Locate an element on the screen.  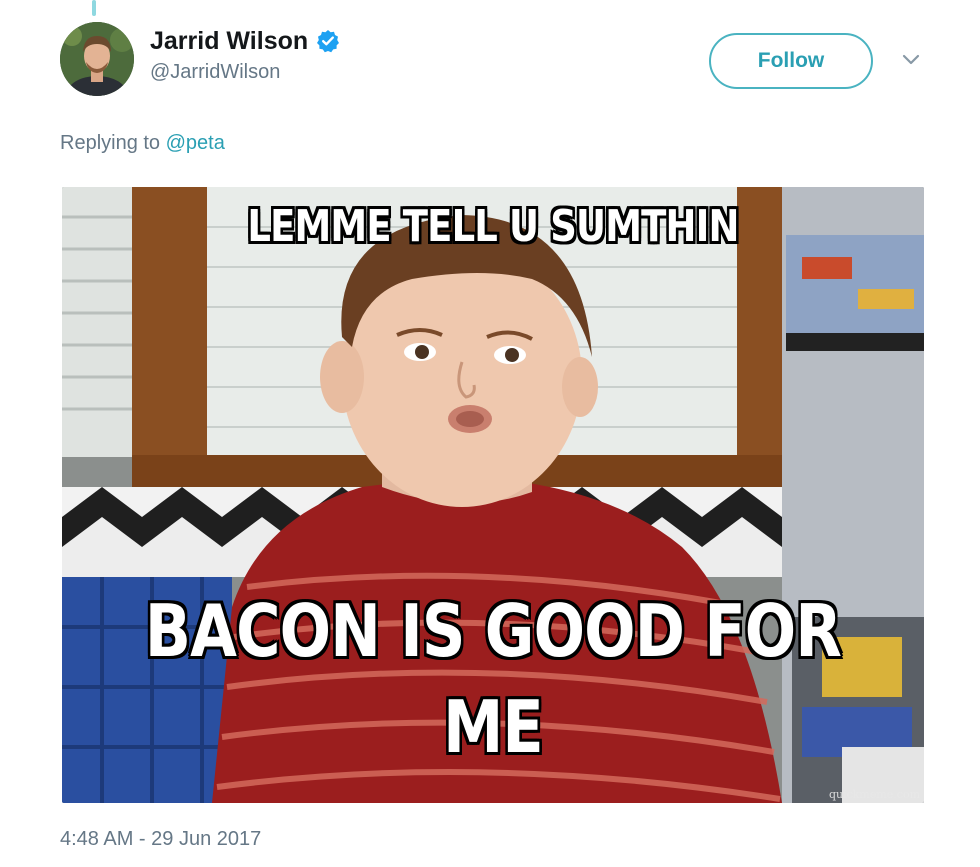
thread-connector-line is located at coordinates (94, 8).